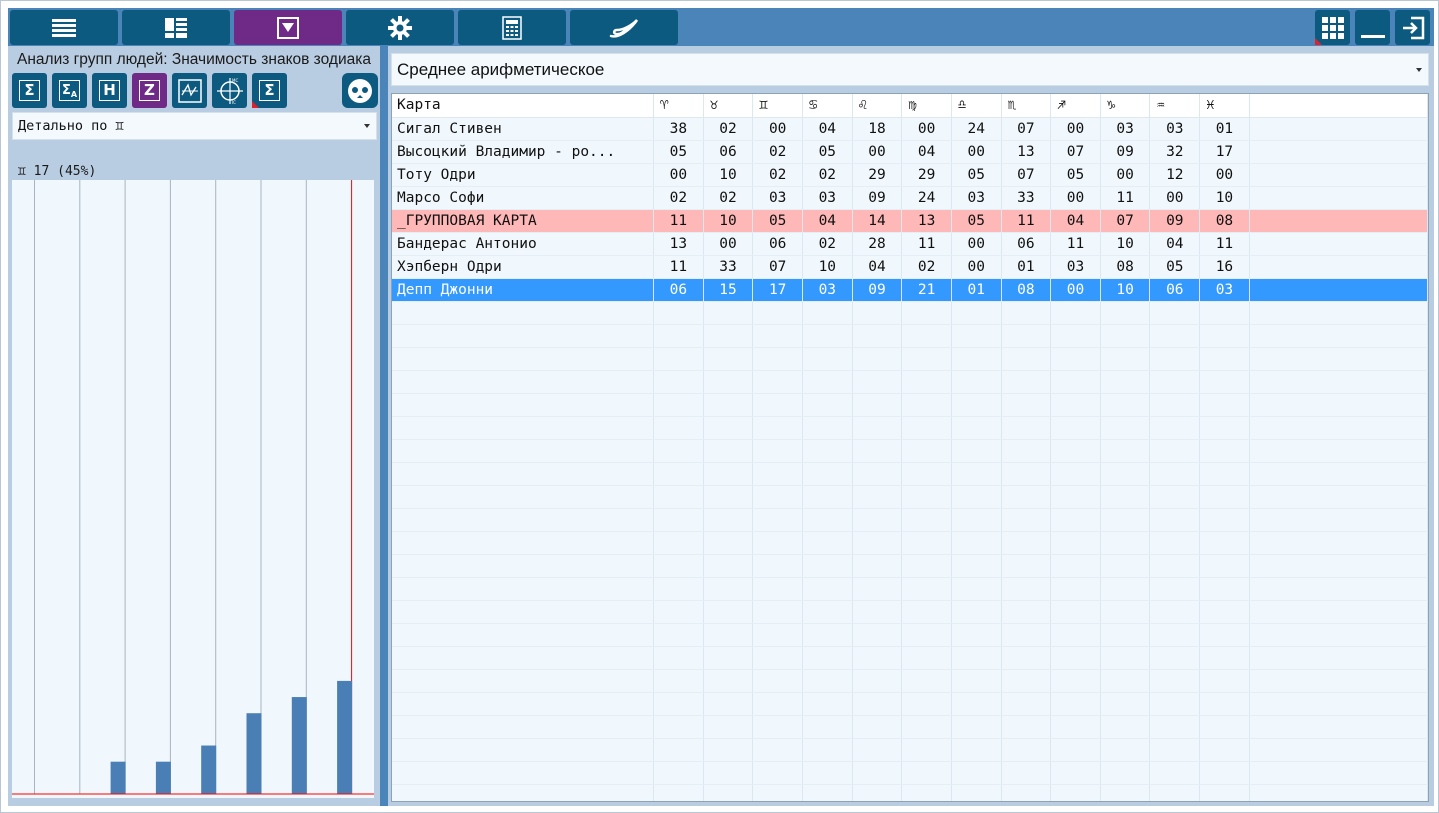 The width and height of the screenshot is (1439, 813). I want to click on detail-select: Детально по ♊, so click(194, 126).